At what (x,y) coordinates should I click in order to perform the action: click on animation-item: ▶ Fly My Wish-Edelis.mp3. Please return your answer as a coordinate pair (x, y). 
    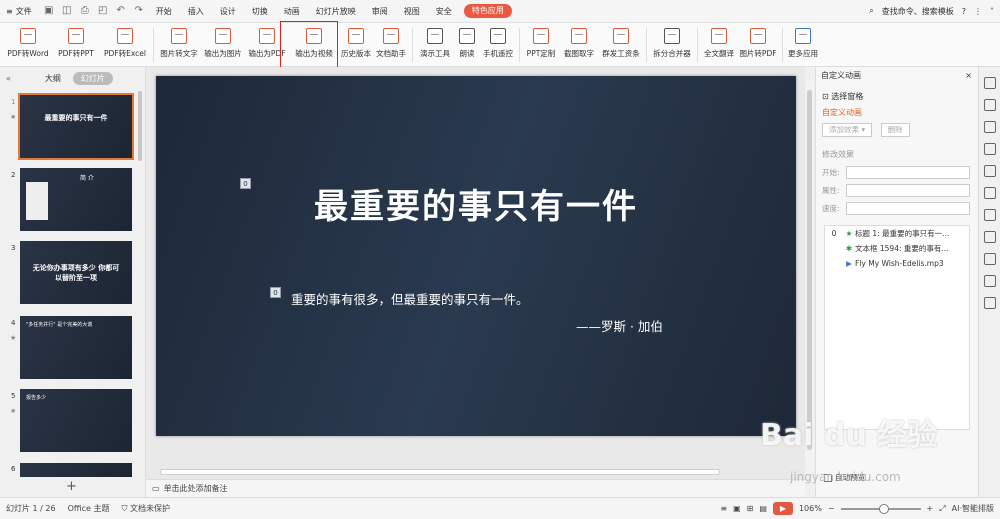
    Looking at the image, I should click on (897, 263).